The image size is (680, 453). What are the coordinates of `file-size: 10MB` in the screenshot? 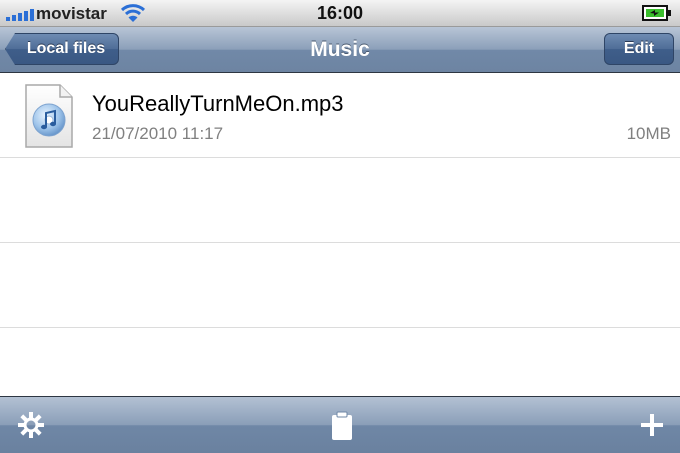 It's located at (648, 133).